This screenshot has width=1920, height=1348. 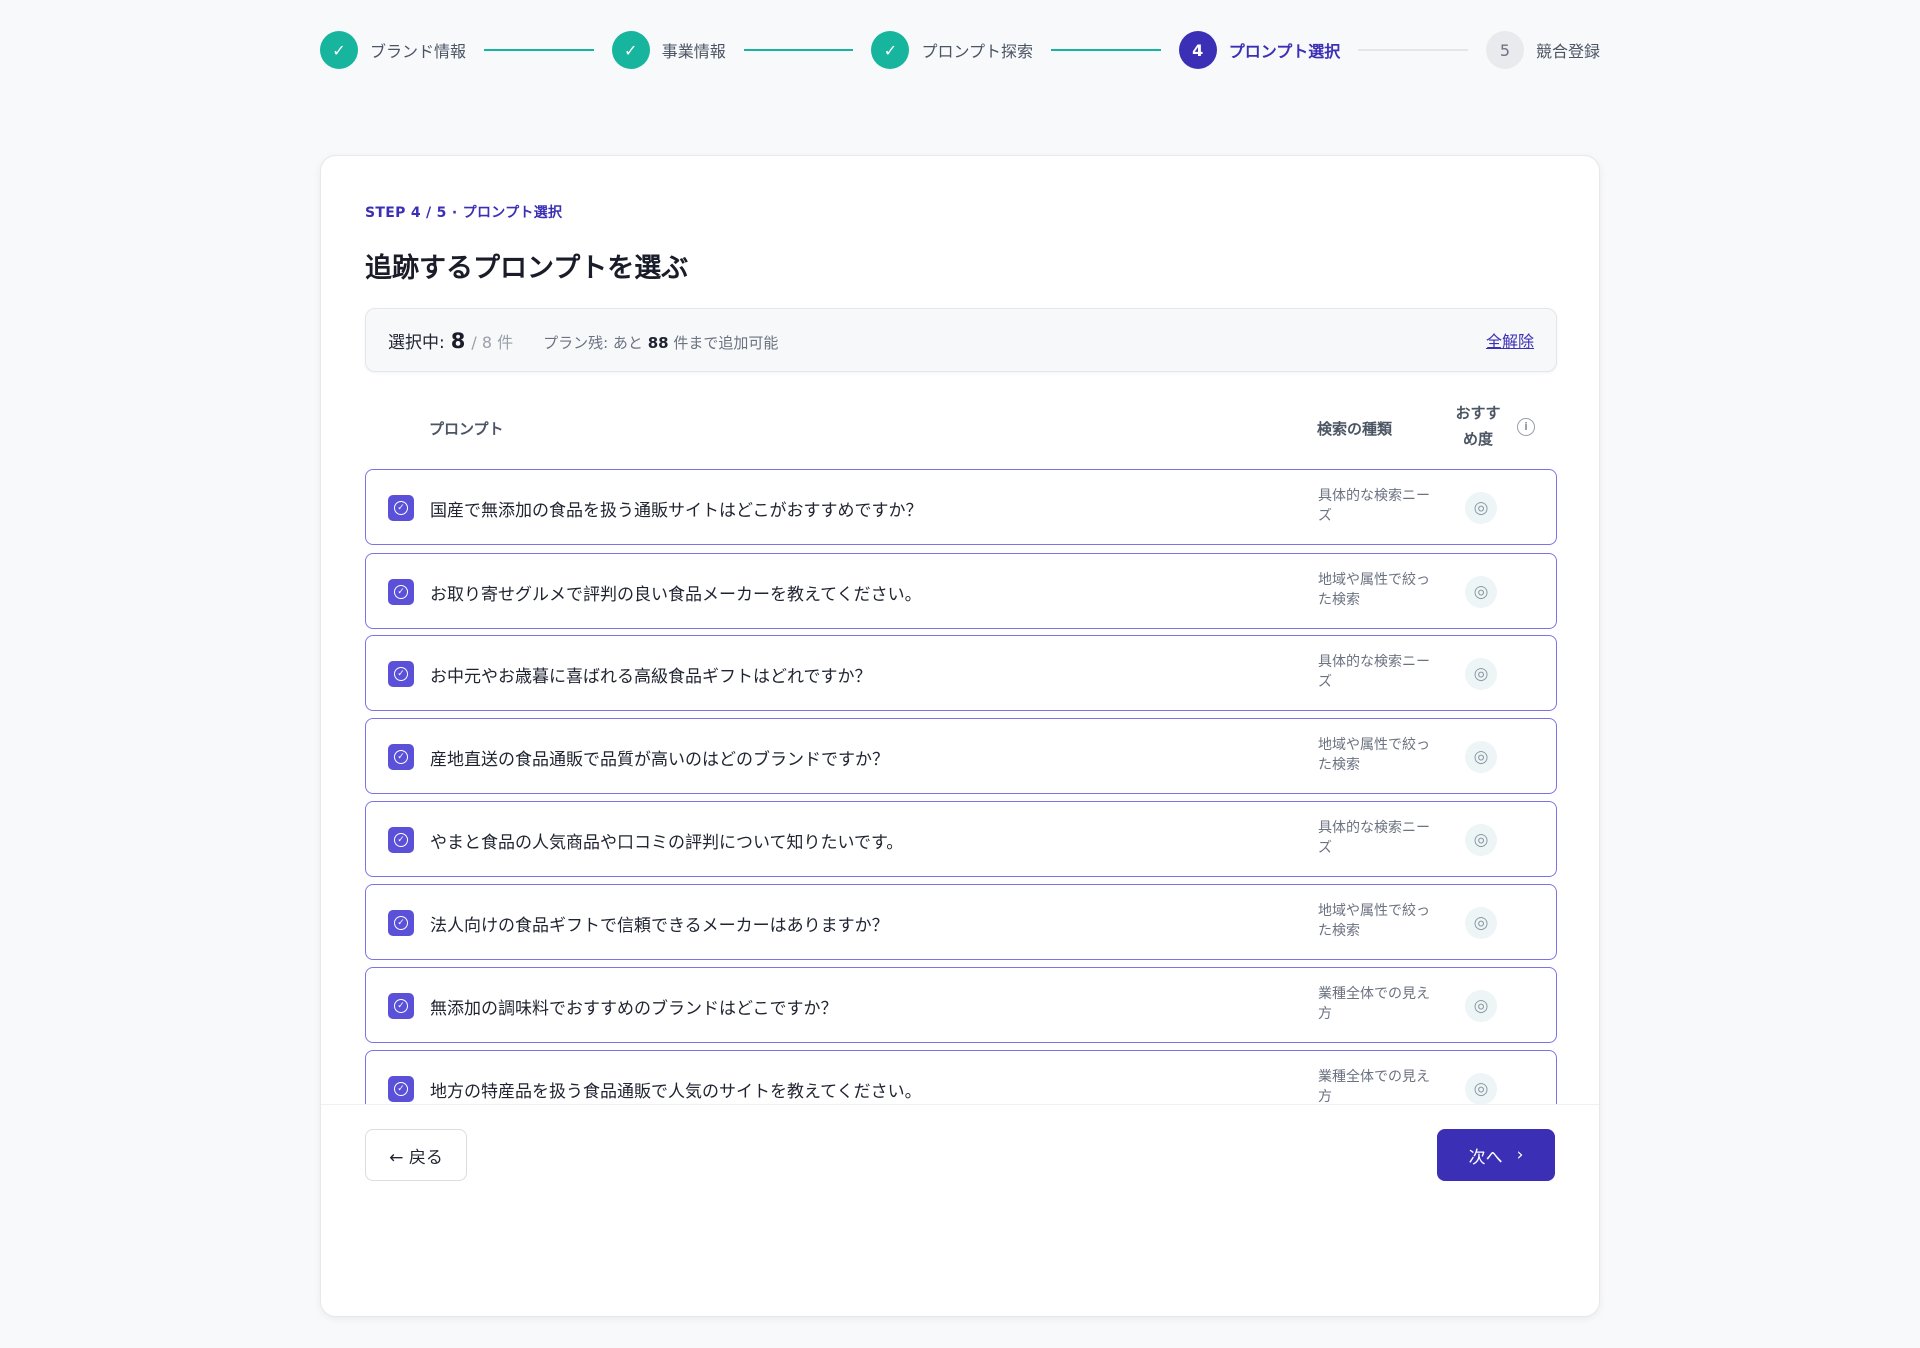 What do you see at coordinates (1520, 1155) in the screenshot?
I see `chevron-right-icon: ›` at bounding box center [1520, 1155].